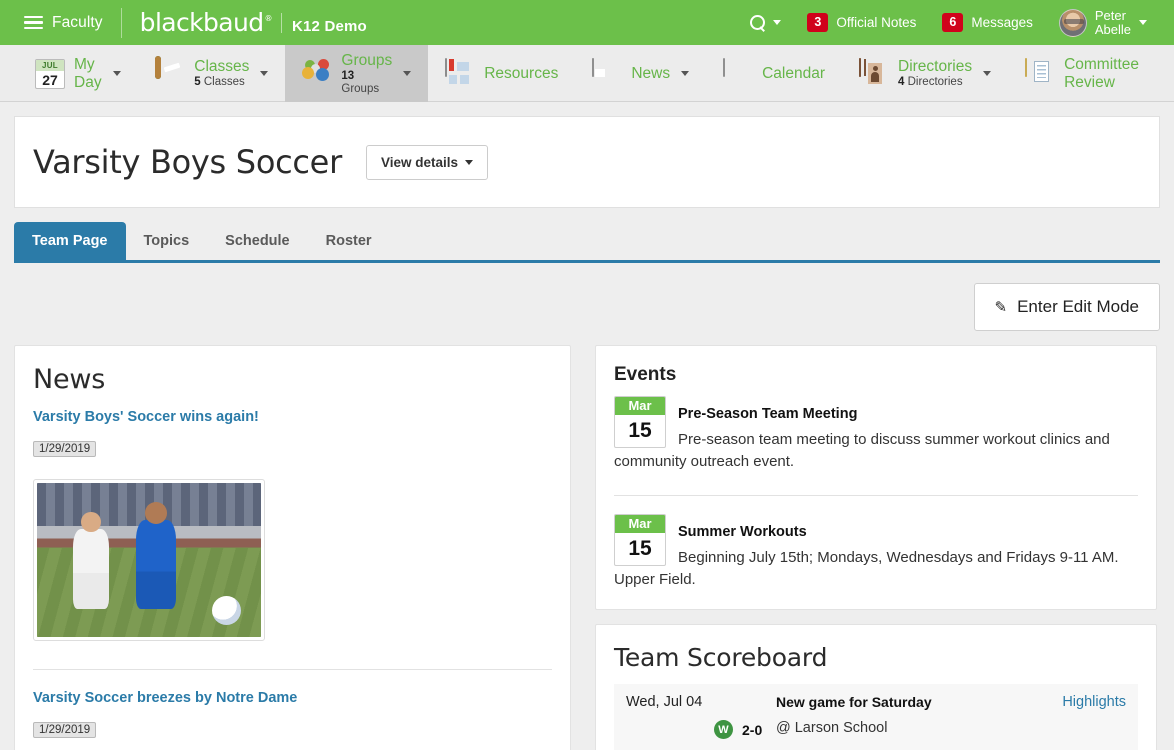 The height and width of the screenshot is (750, 1174). I want to click on user-menu: Peter Abelle, so click(1103, 22).